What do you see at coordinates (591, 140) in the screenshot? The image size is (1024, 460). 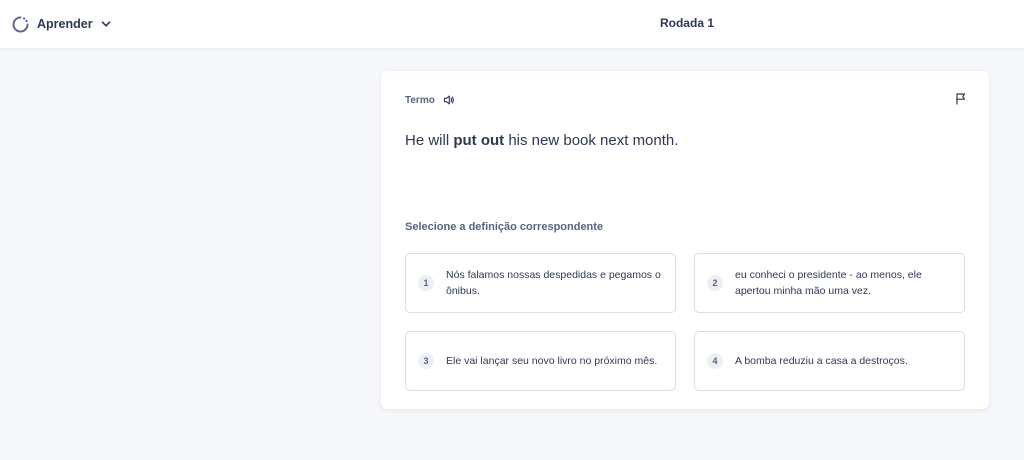 I see `sentence-after: his new book next month.` at bounding box center [591, 140].